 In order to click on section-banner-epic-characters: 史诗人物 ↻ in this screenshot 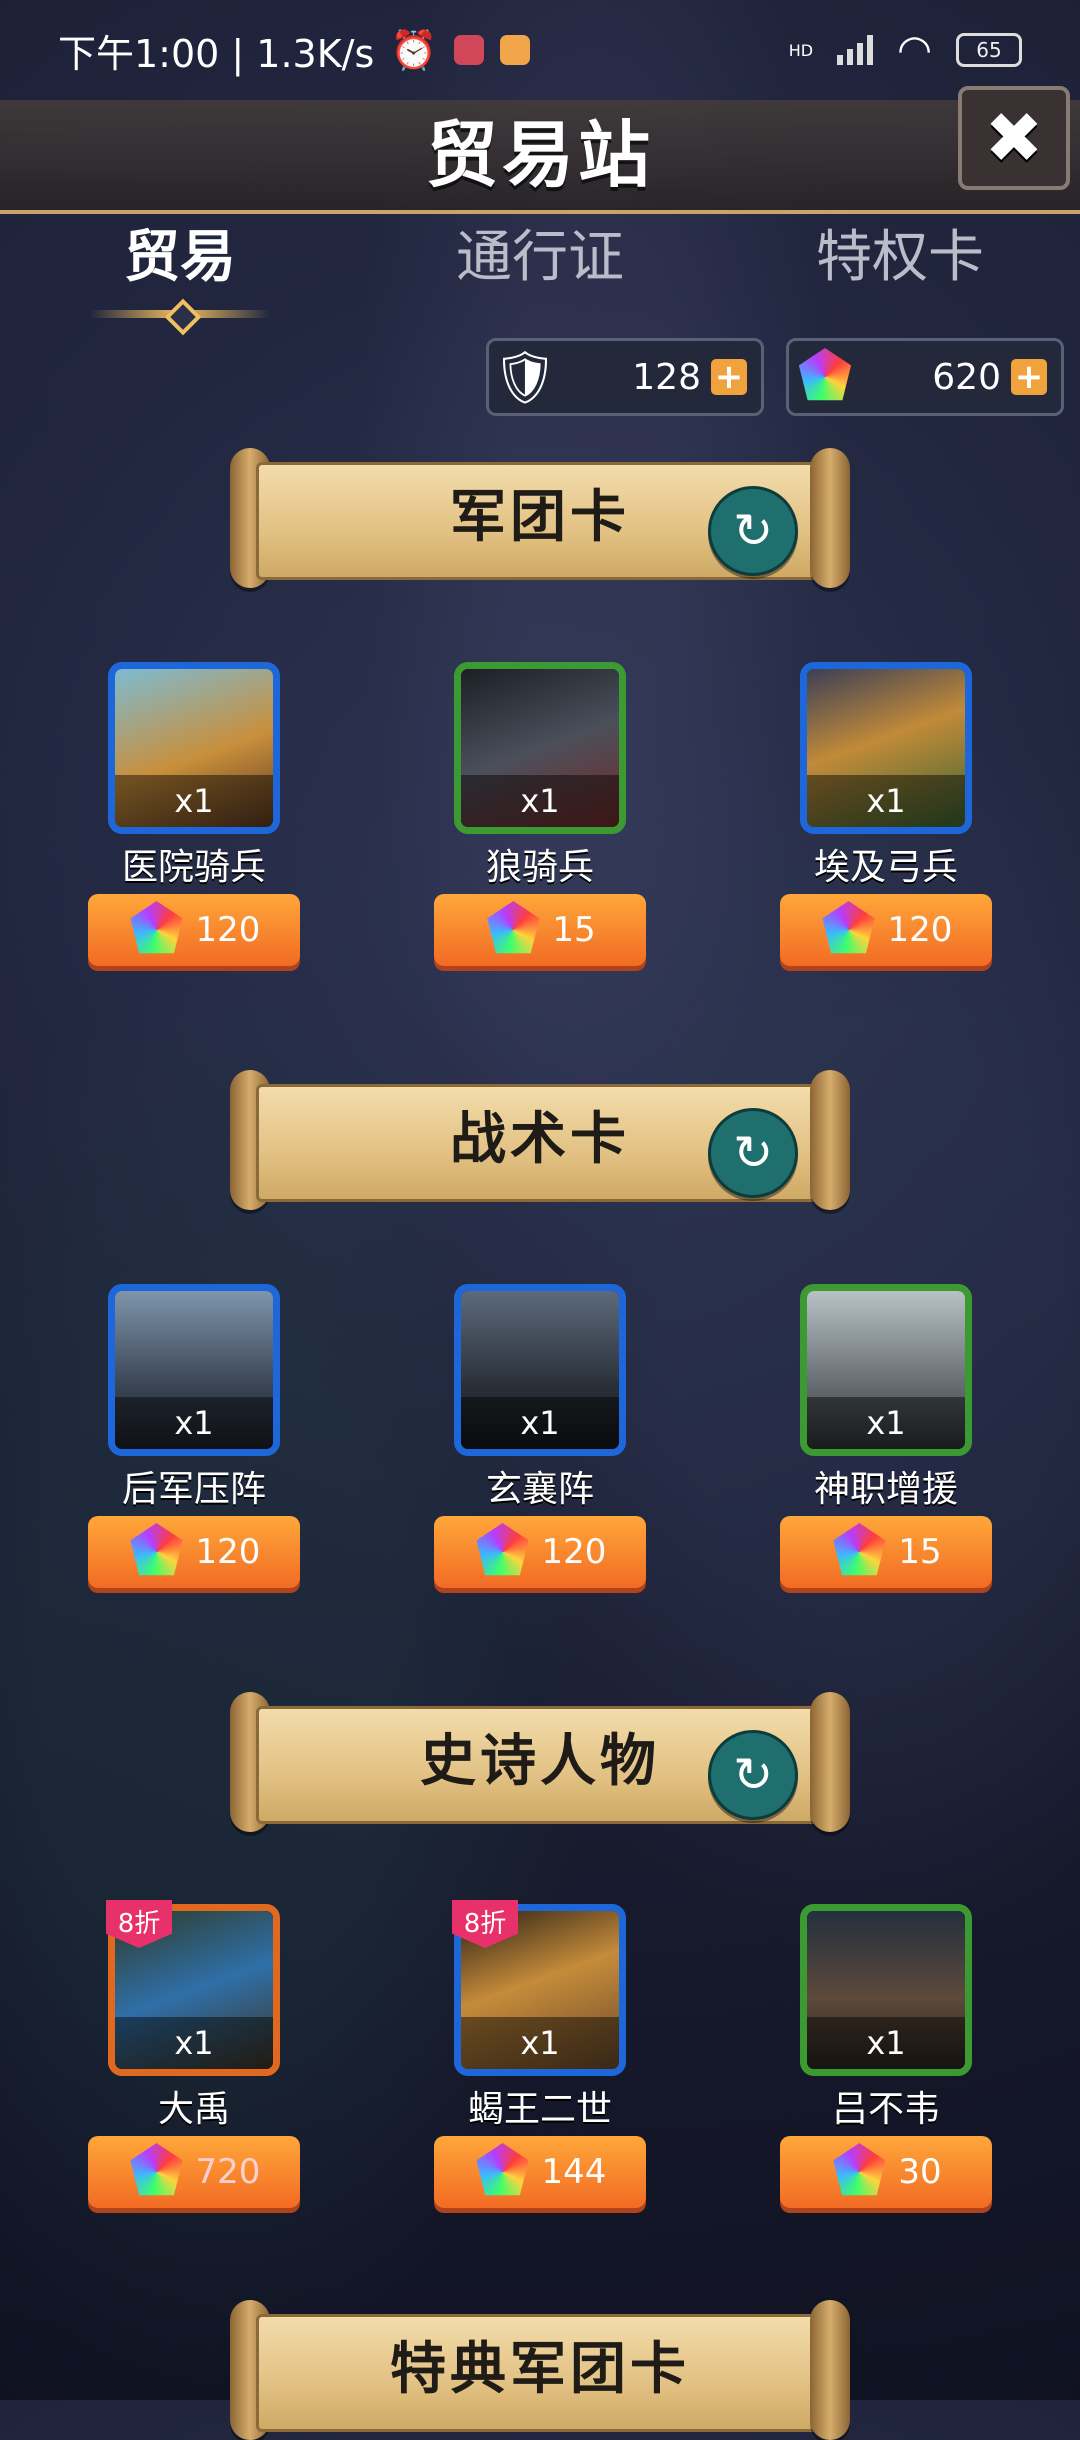, I will do `click(540, 1762)`.